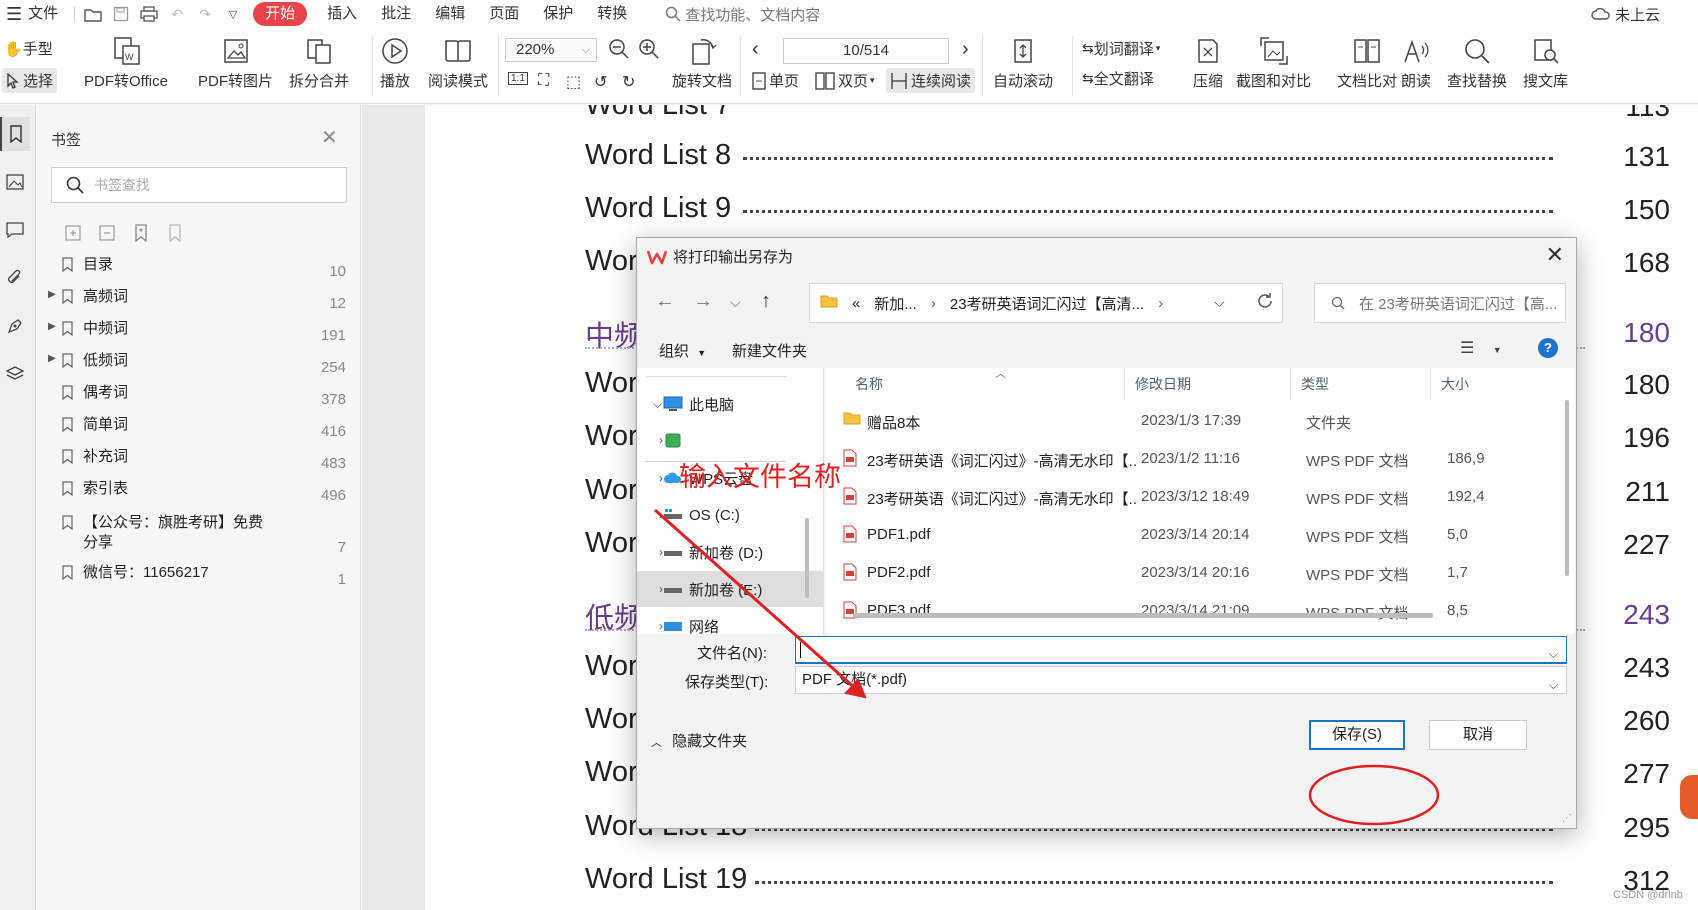 The image size is (1698, 910). Describe the element at coordinates (1143, 615) in the screenshot. I see `file-list-horizontal-scrollbar` at that location.